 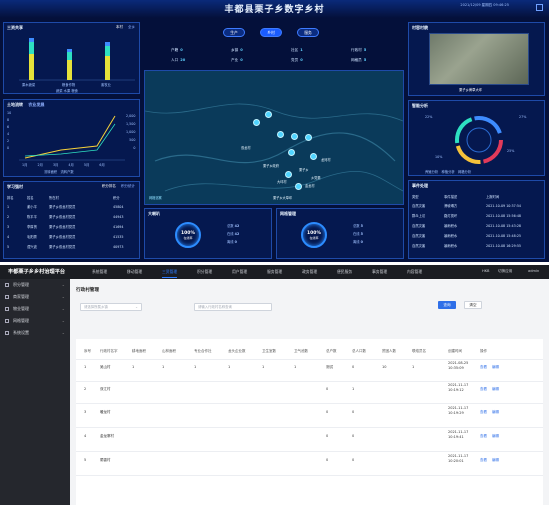 What do you see at coordinates (539, 7) in the screenshot?
I see `fullscreen-icon` at bounding box center [539, 7].